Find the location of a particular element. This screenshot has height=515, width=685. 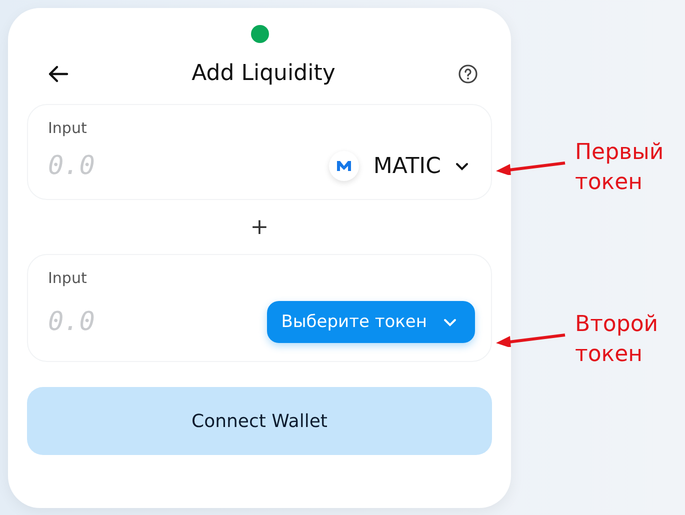

token-logo-icon is located at coordinates (344, 166).